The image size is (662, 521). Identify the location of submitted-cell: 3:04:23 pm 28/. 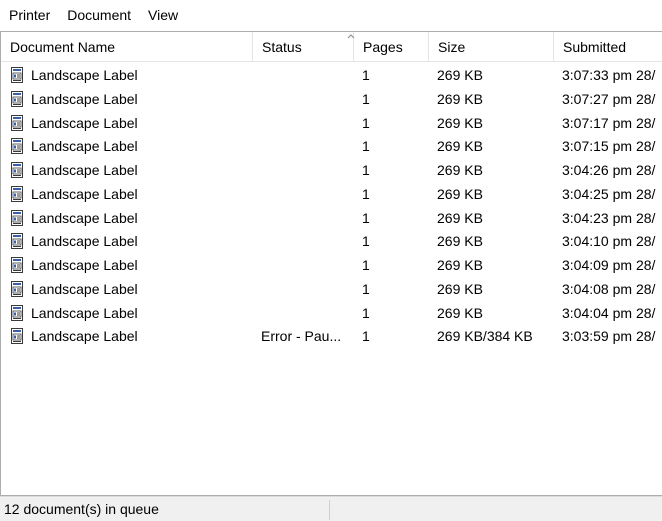
(609, 217).